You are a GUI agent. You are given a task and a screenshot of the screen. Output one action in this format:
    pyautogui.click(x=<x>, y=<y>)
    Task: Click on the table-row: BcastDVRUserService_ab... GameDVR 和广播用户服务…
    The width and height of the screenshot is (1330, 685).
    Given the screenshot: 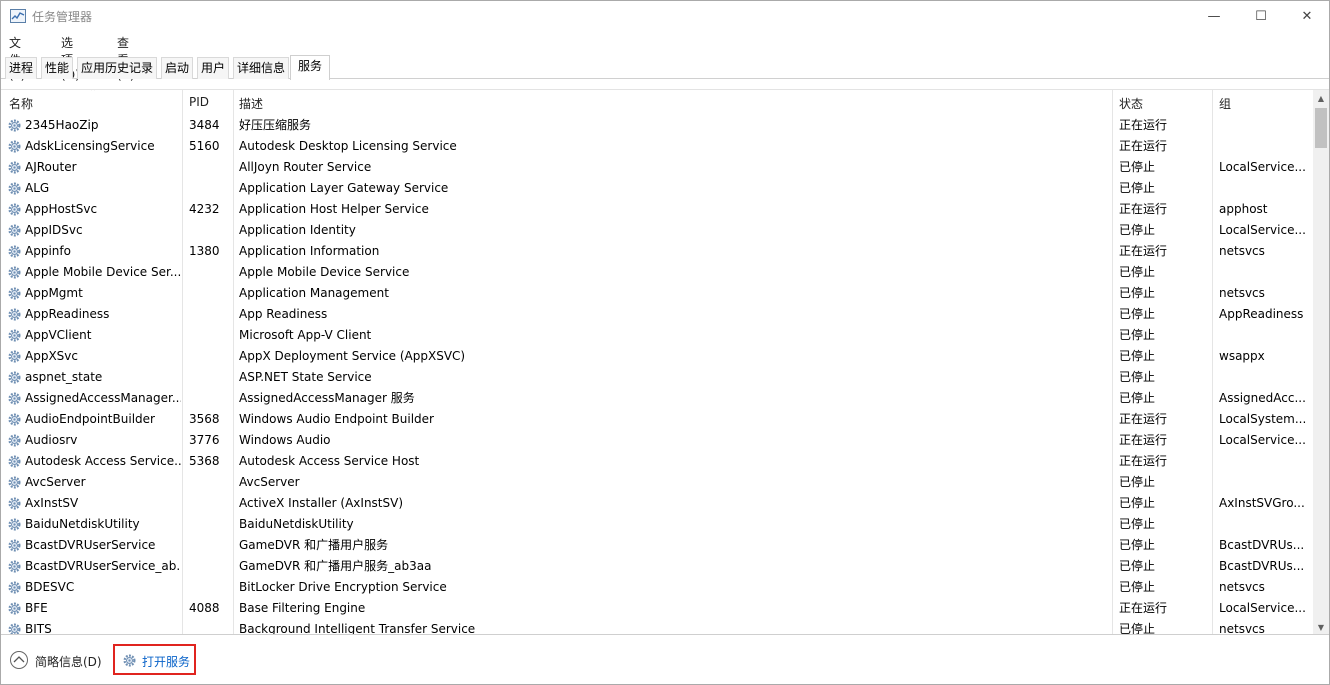 What is the action you would take?
    pyautogui.click(x=657, y=566)
    